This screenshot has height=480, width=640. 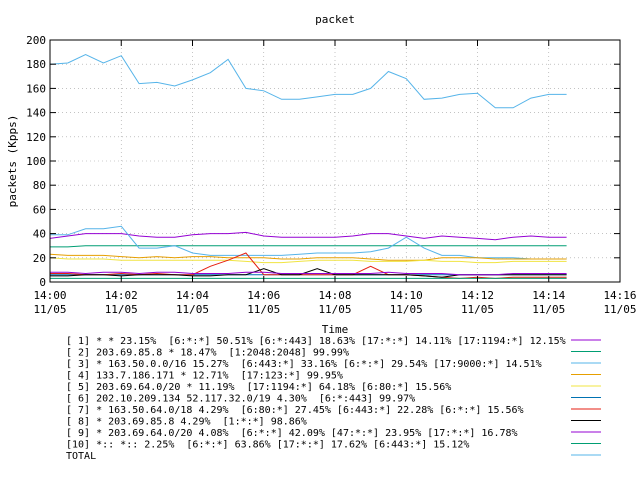 What do you see at coordinates (39, 258) in the screenshot?
I see `y-tick-label: 20` at bounding box center [39, 258].